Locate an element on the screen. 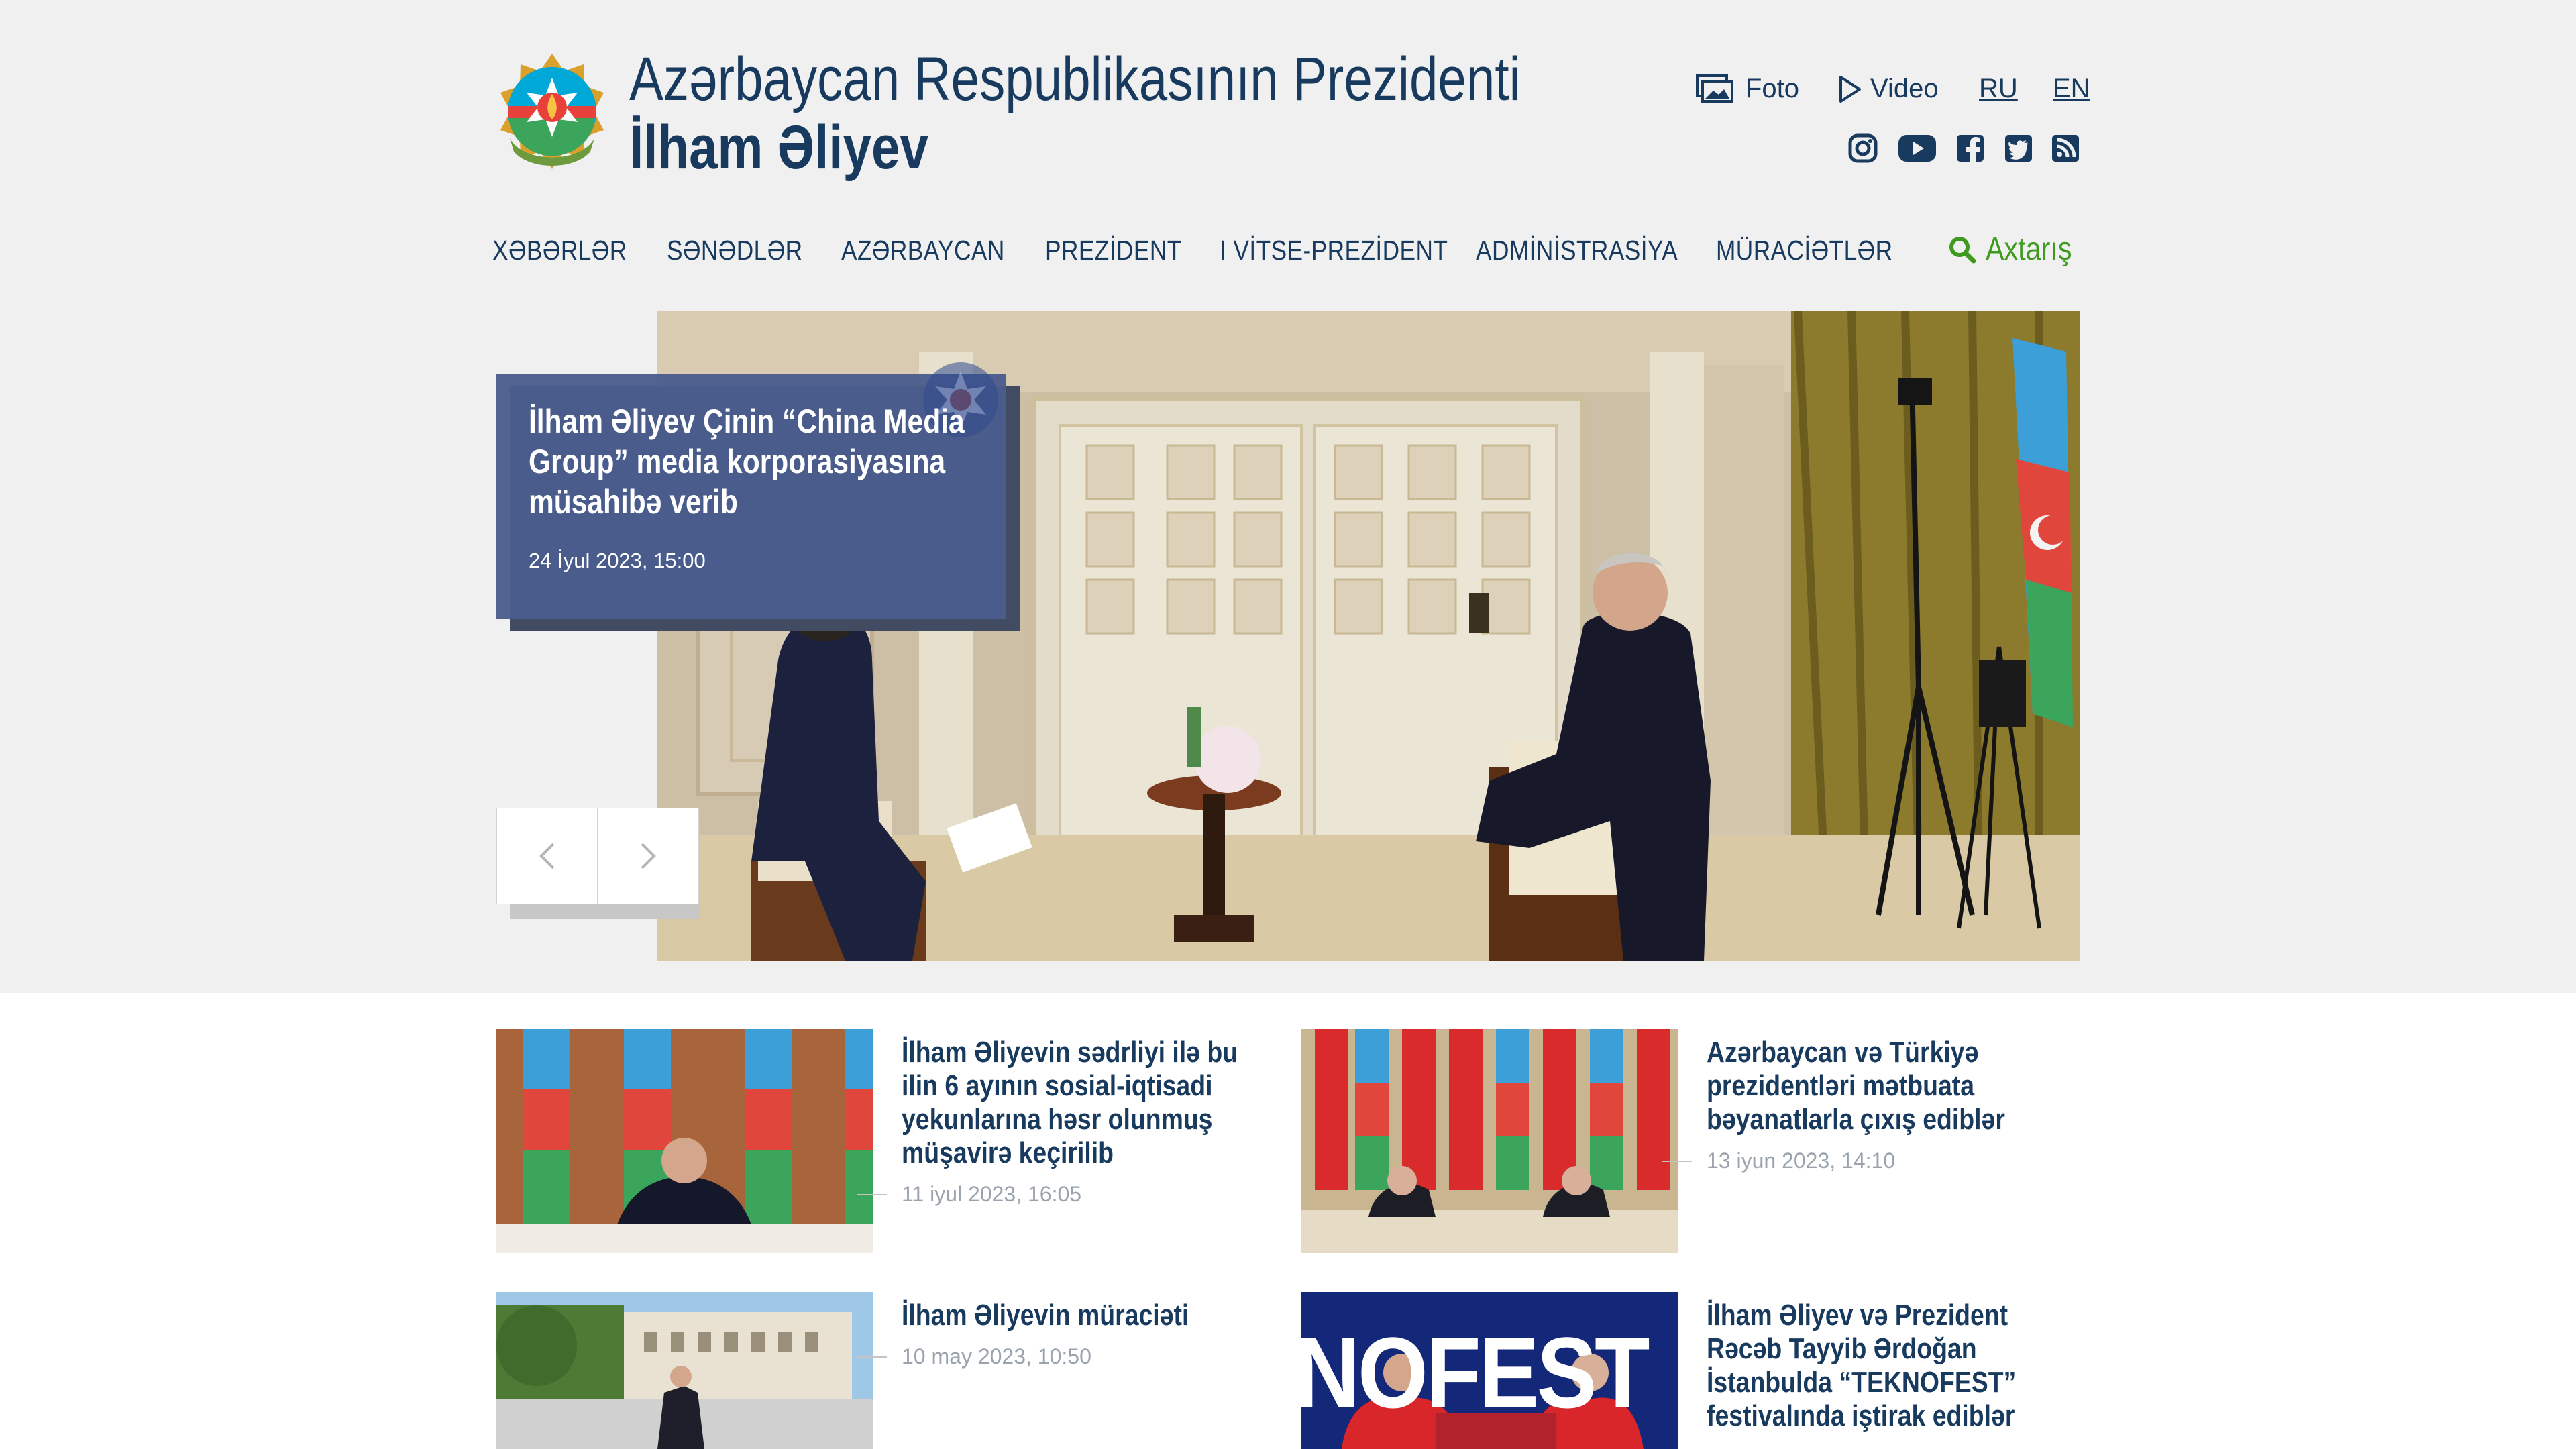  photo-link: Foto is located at coordinates (1747, 89).